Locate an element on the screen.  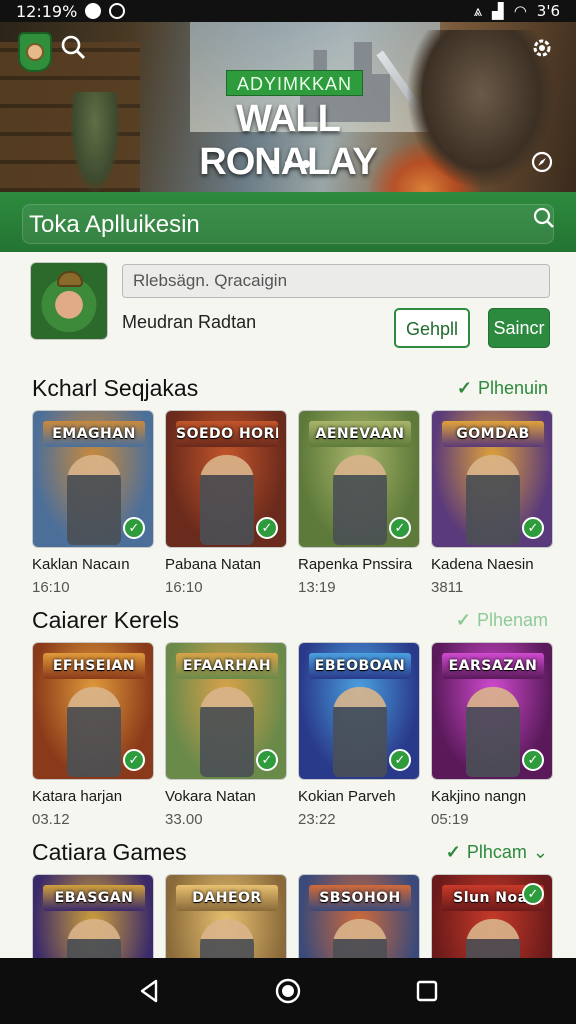
section-see-all-link: ✓ Plhcam ⌄ is located at coordinates (497, 852).